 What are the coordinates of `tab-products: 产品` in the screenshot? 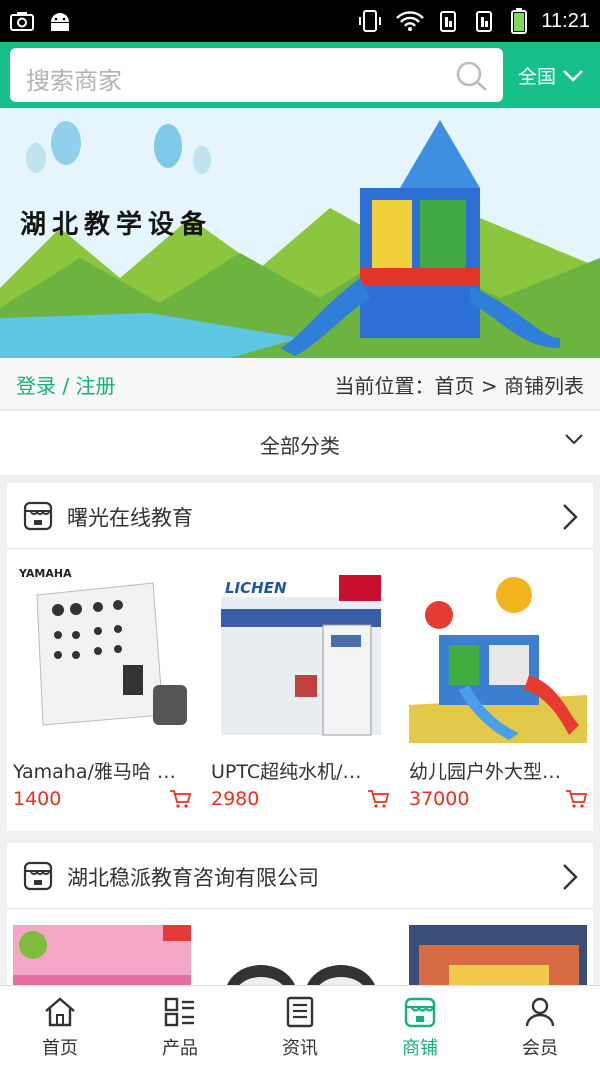 It's located at (180, 1026).